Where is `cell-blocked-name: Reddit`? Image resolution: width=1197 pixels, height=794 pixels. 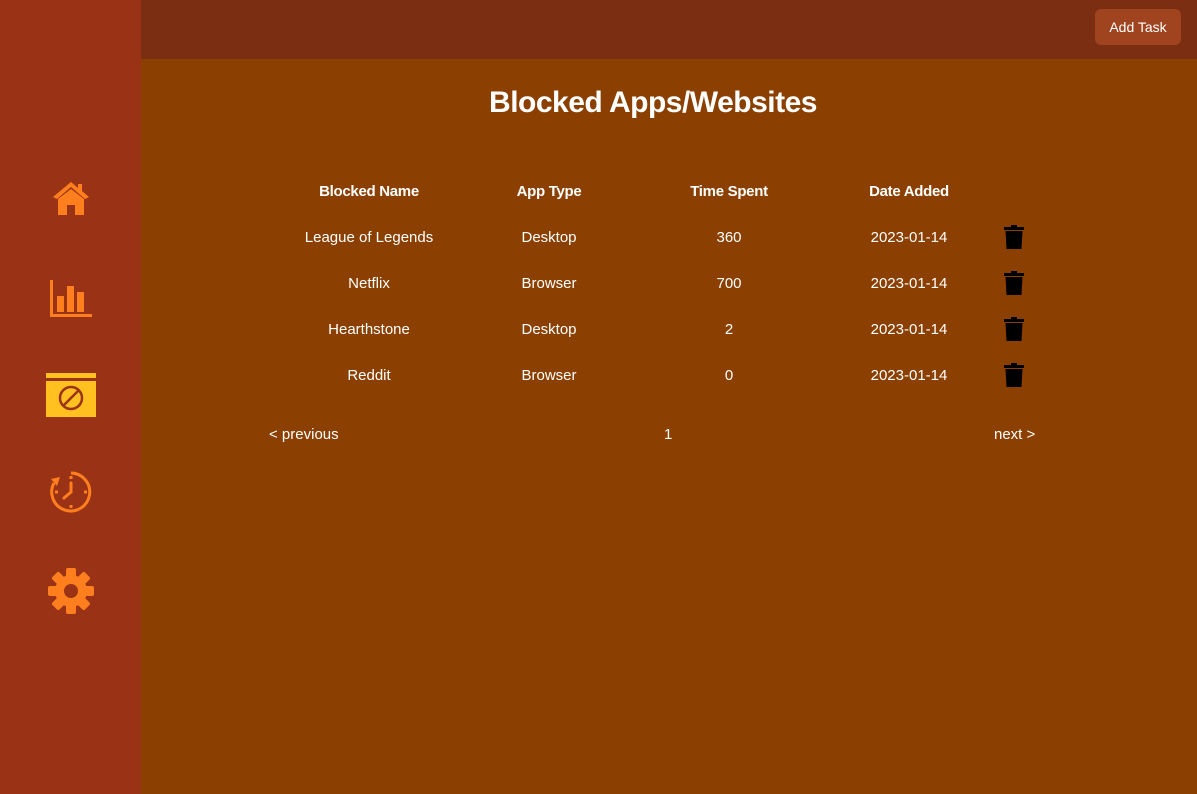
cell-blocked-name: Reddit is located at coordinates (369, 375).